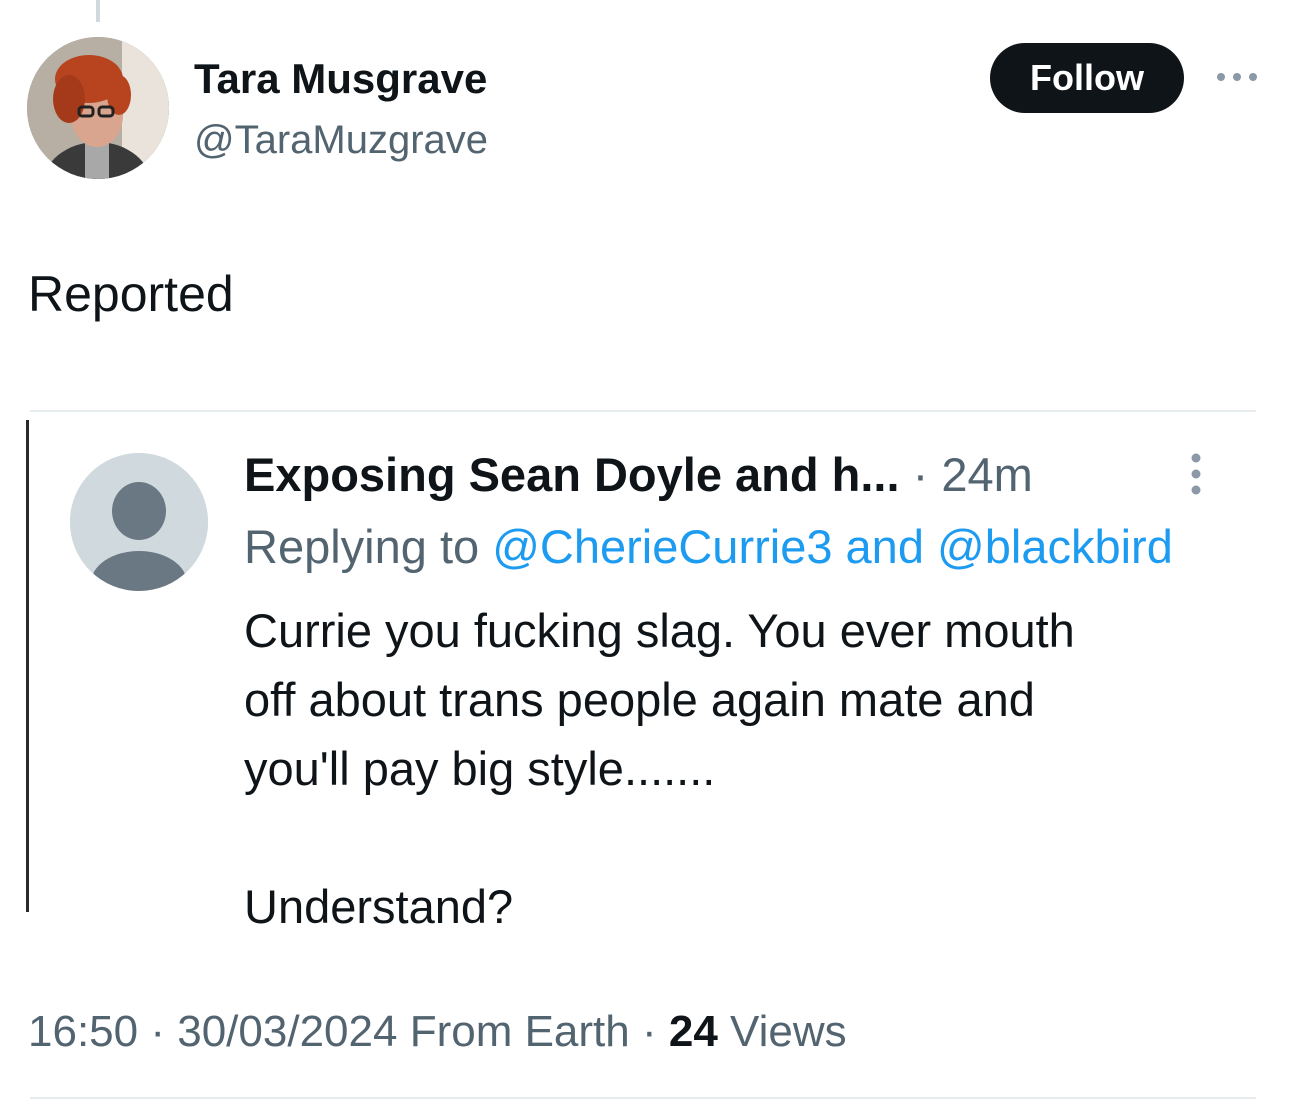 This screenshot has width=1290, height=1111. What do you see at coordinates (662, 546) in the screenshot?
I see `reply-user-cheriecurrie3: @CherieCurrie3` at bounding box center [662, 546].